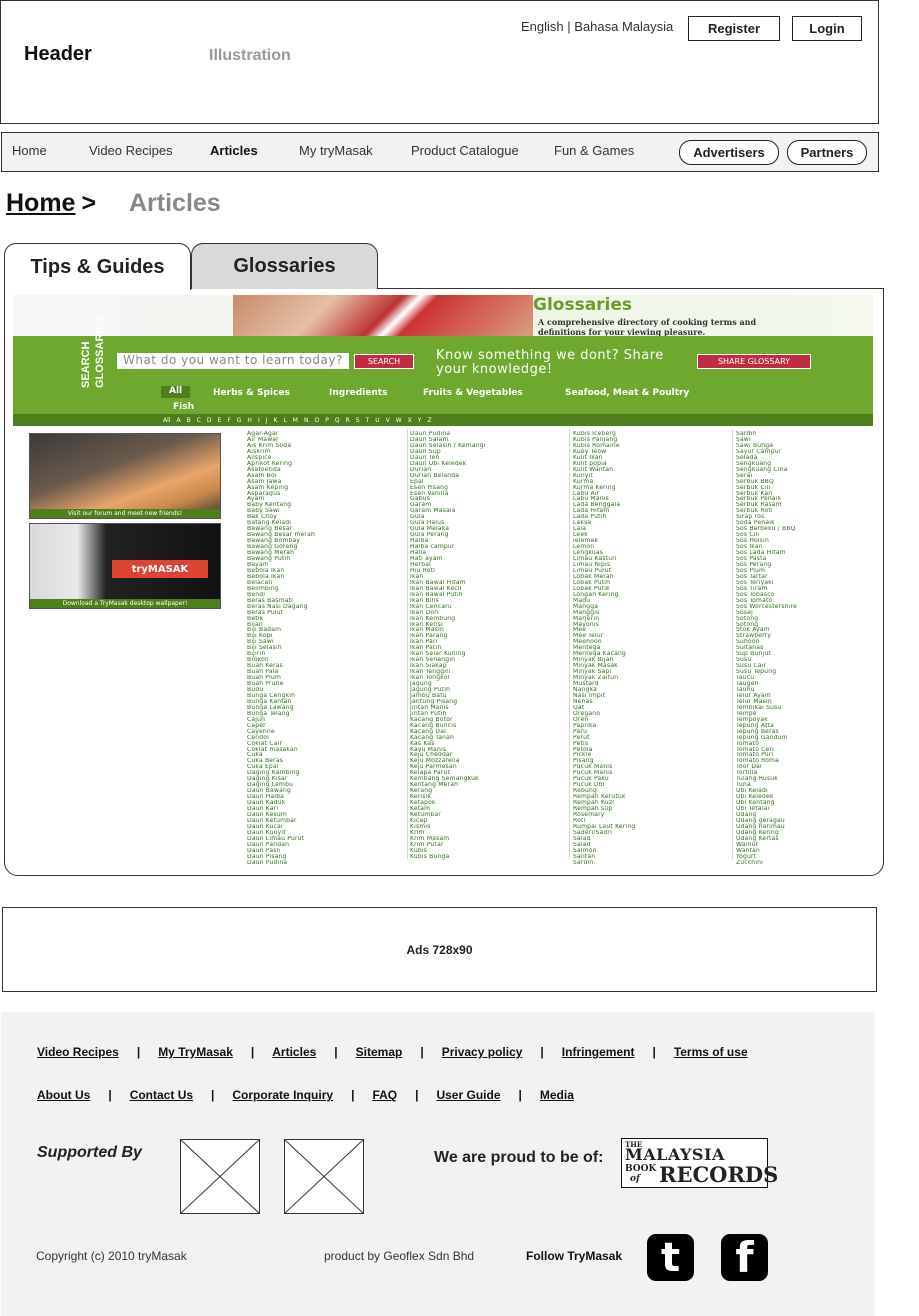 Image resolution: width=919 pixels, height=1316 pixels. What do you see at coordinates (439, 949) in the screenshot?
I see `ad-banner-728x90: Ads 728x90` at bounding box center [439, 949].